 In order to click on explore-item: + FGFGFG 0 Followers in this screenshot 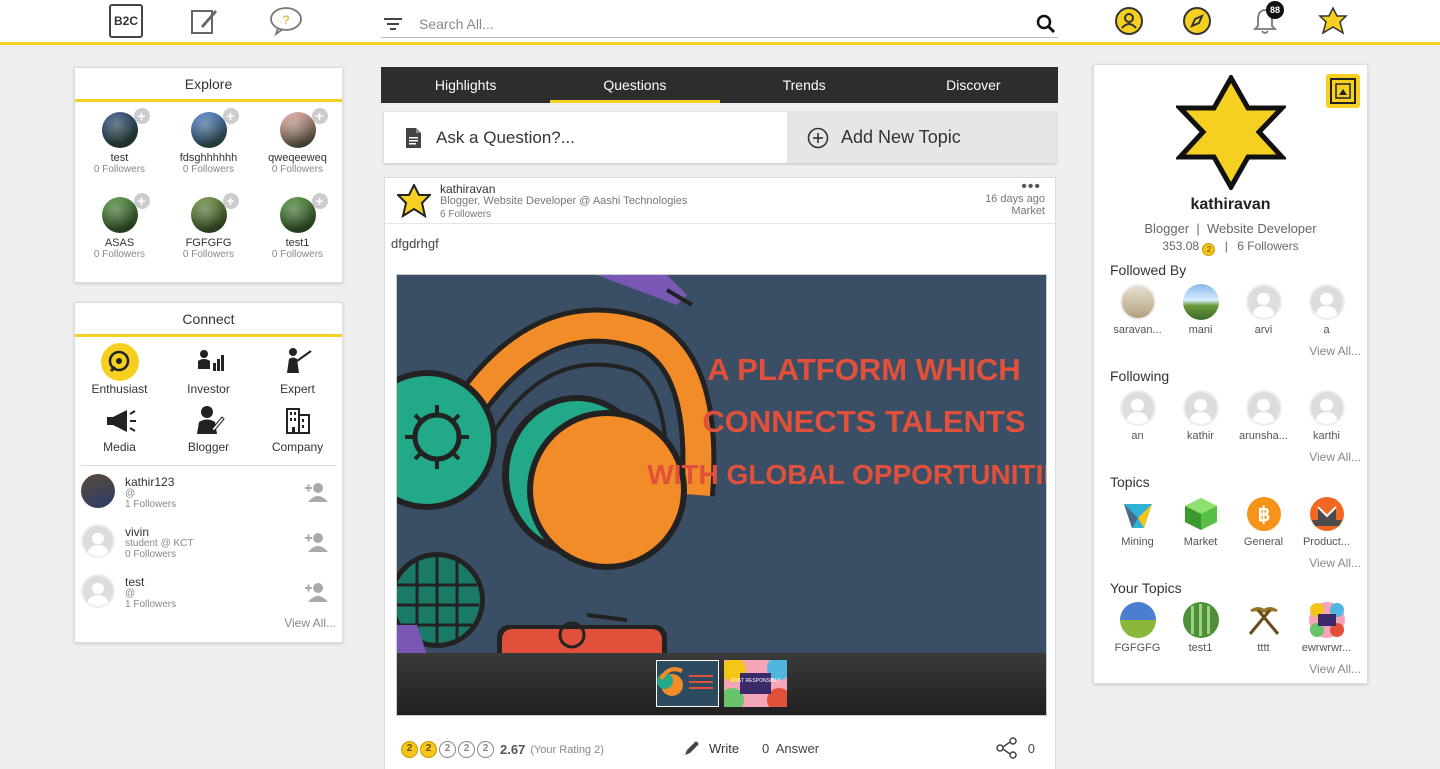, I will do `click(208, 237)`.